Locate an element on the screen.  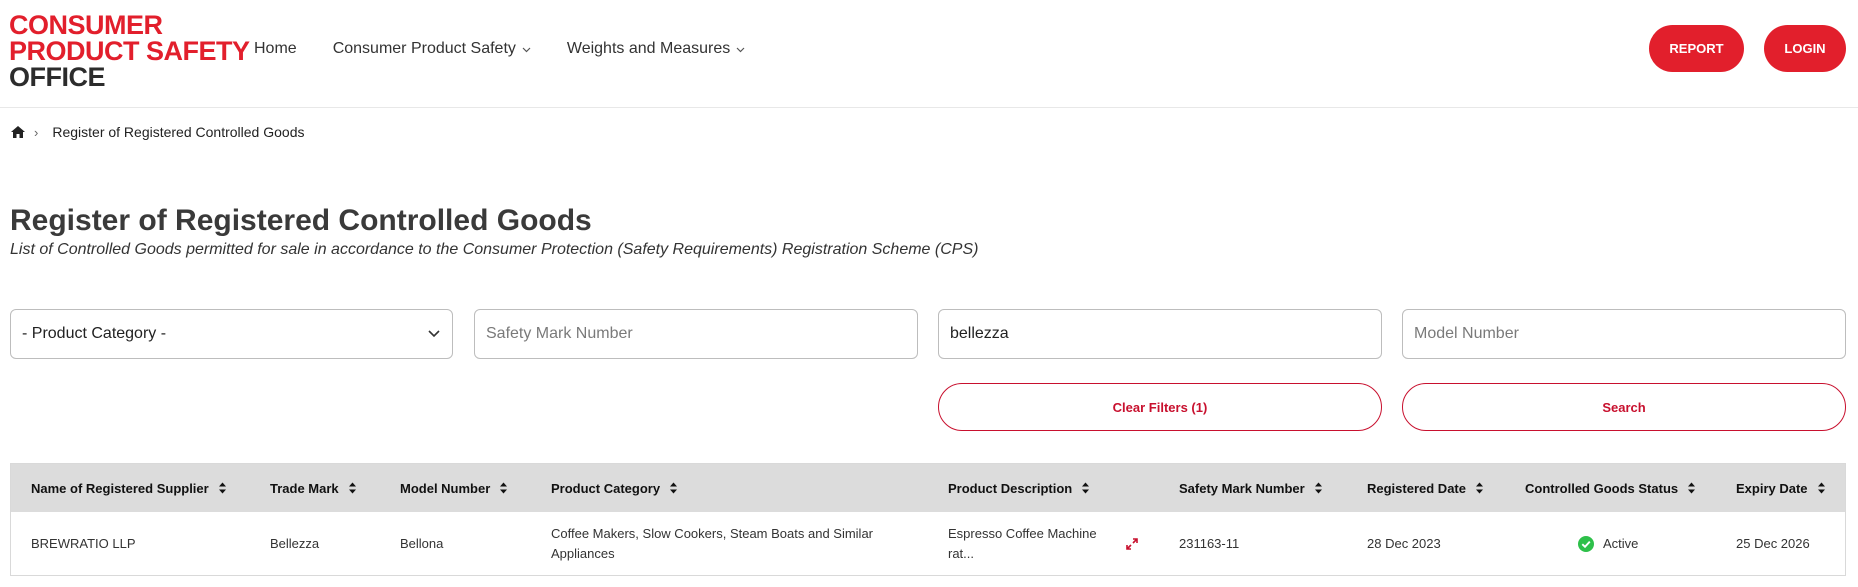
column-header-status: Controlled Goods Status is located at coordinates (1610, 488).